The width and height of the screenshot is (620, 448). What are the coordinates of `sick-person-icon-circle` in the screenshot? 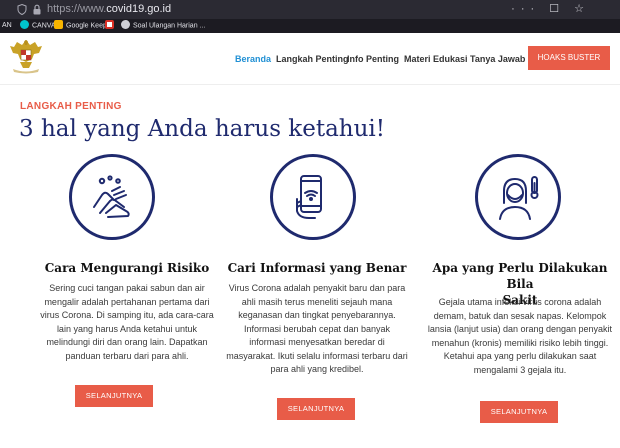 It's located at (518, 197).